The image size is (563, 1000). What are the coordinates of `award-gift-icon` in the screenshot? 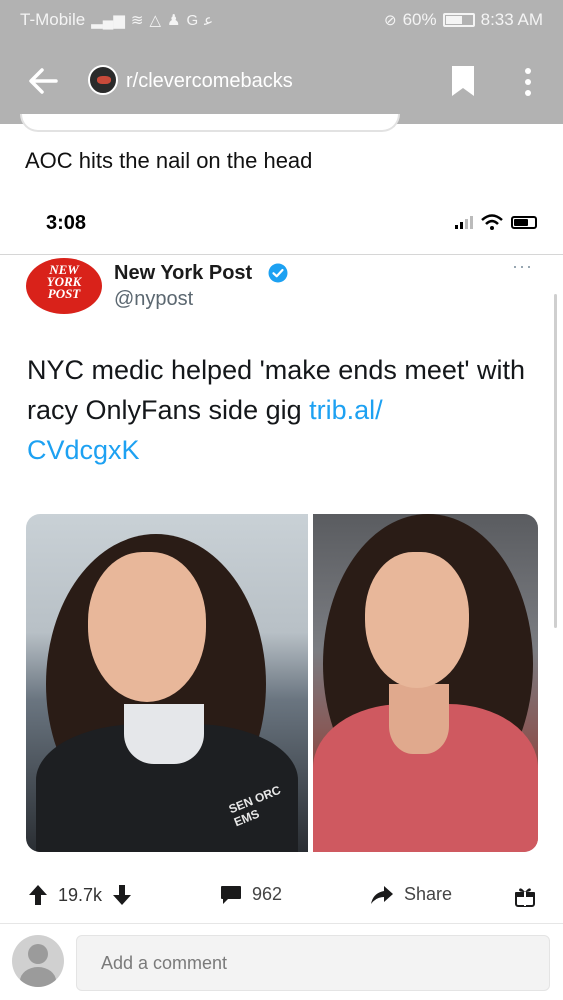 It's located at (525, 897).